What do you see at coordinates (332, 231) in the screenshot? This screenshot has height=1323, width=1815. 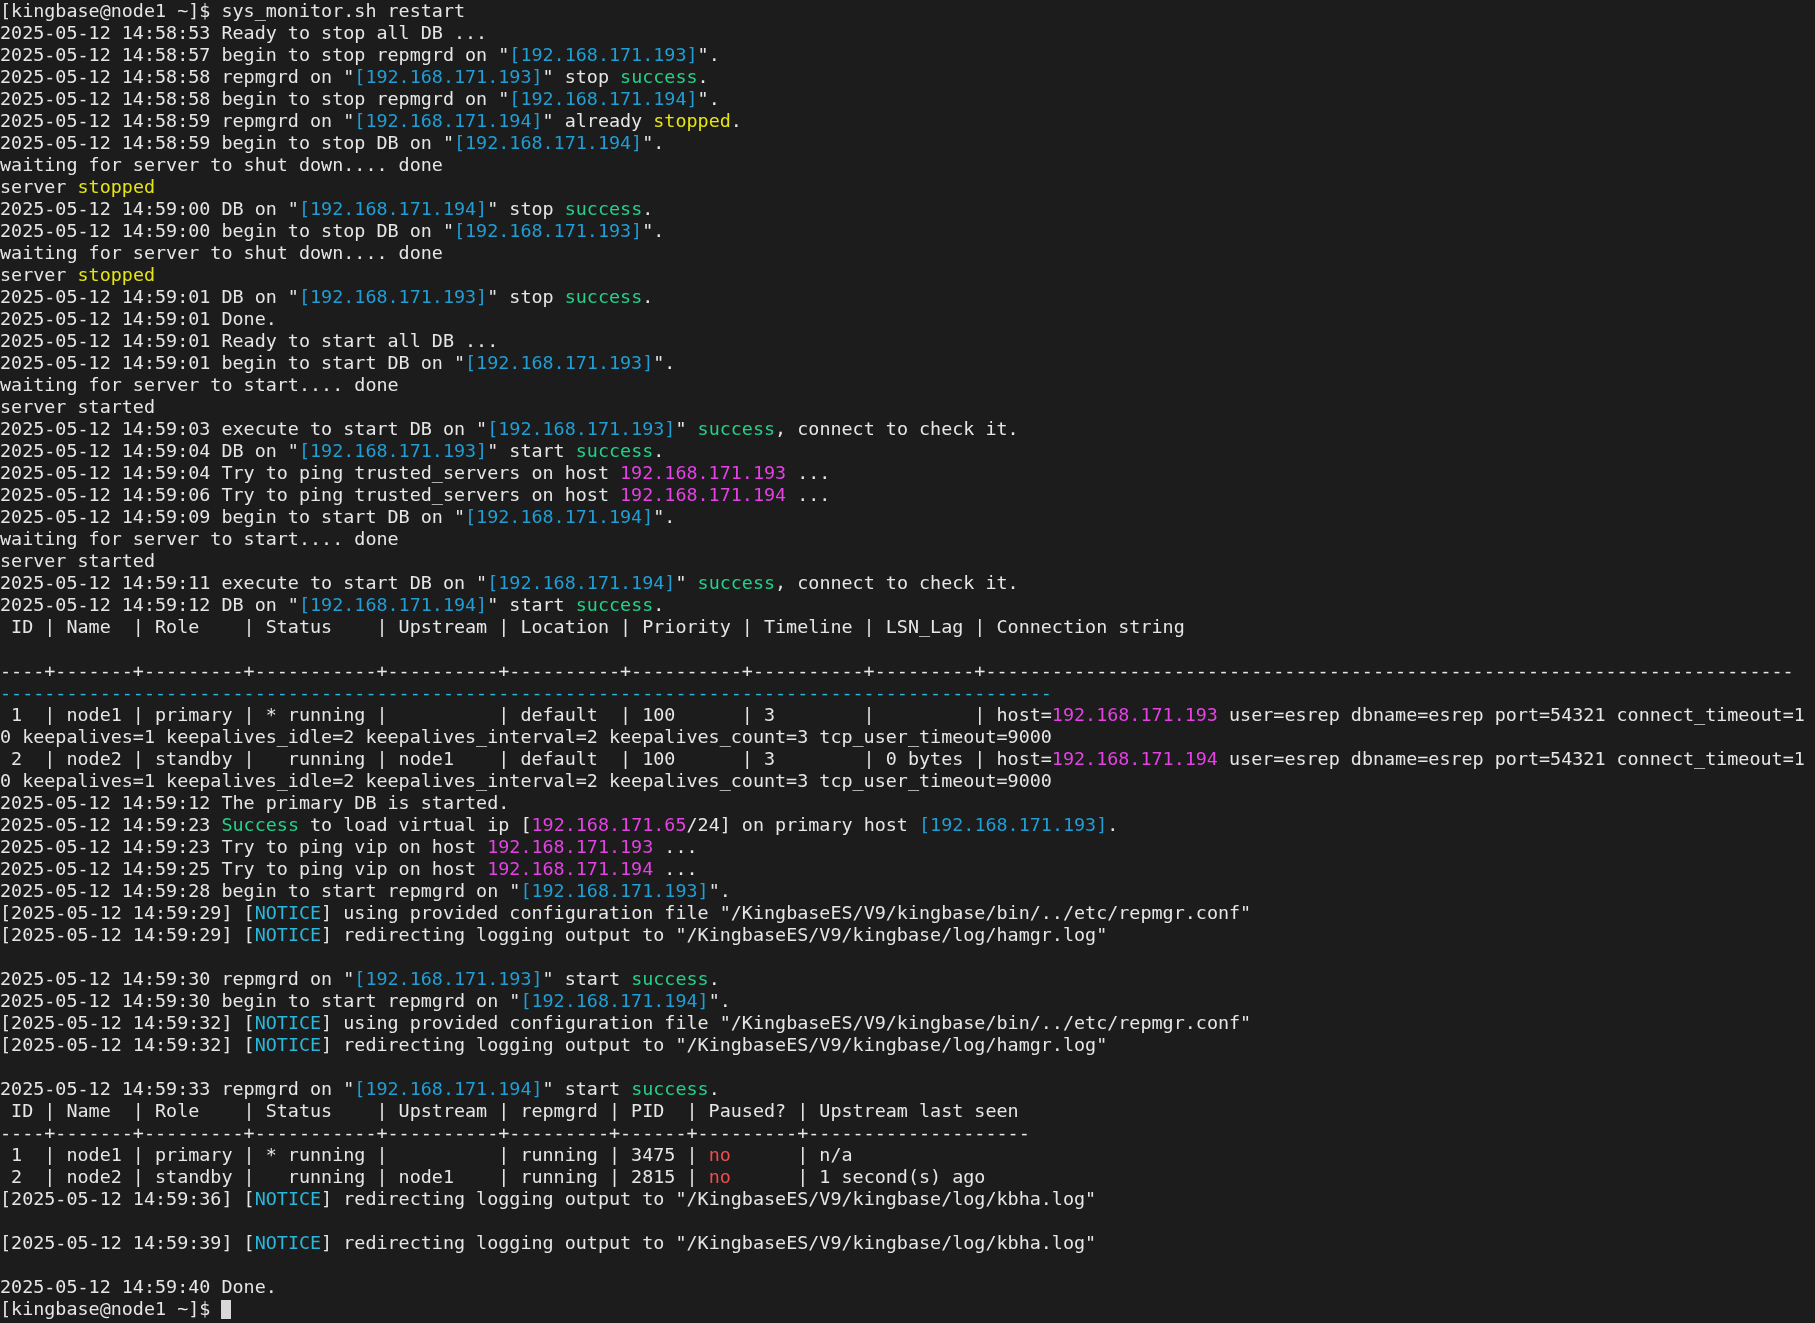 I see `terminal-line: 2025-05-12 14:59:00 begin to stop DB on "[192.168.171.193]".` at bounding box center [332, 231].